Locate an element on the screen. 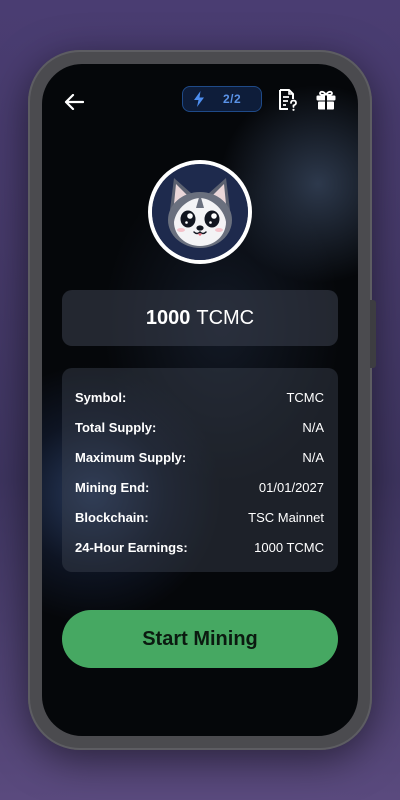 Image resolution: width=400 pixels, height=800 pixels. detail-label: Symbol: is located at coordinates (101, 397).